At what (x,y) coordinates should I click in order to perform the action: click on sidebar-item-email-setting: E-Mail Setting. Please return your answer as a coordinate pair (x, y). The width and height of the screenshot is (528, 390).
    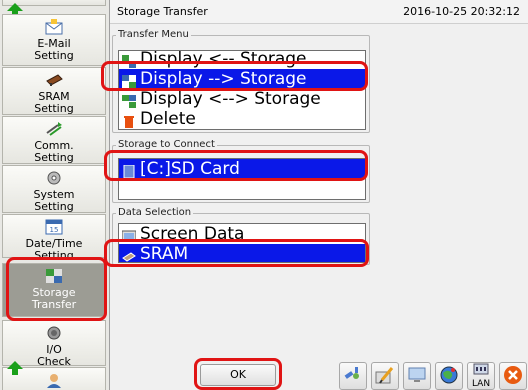
    Looking at the image, I should click on (54, 40).